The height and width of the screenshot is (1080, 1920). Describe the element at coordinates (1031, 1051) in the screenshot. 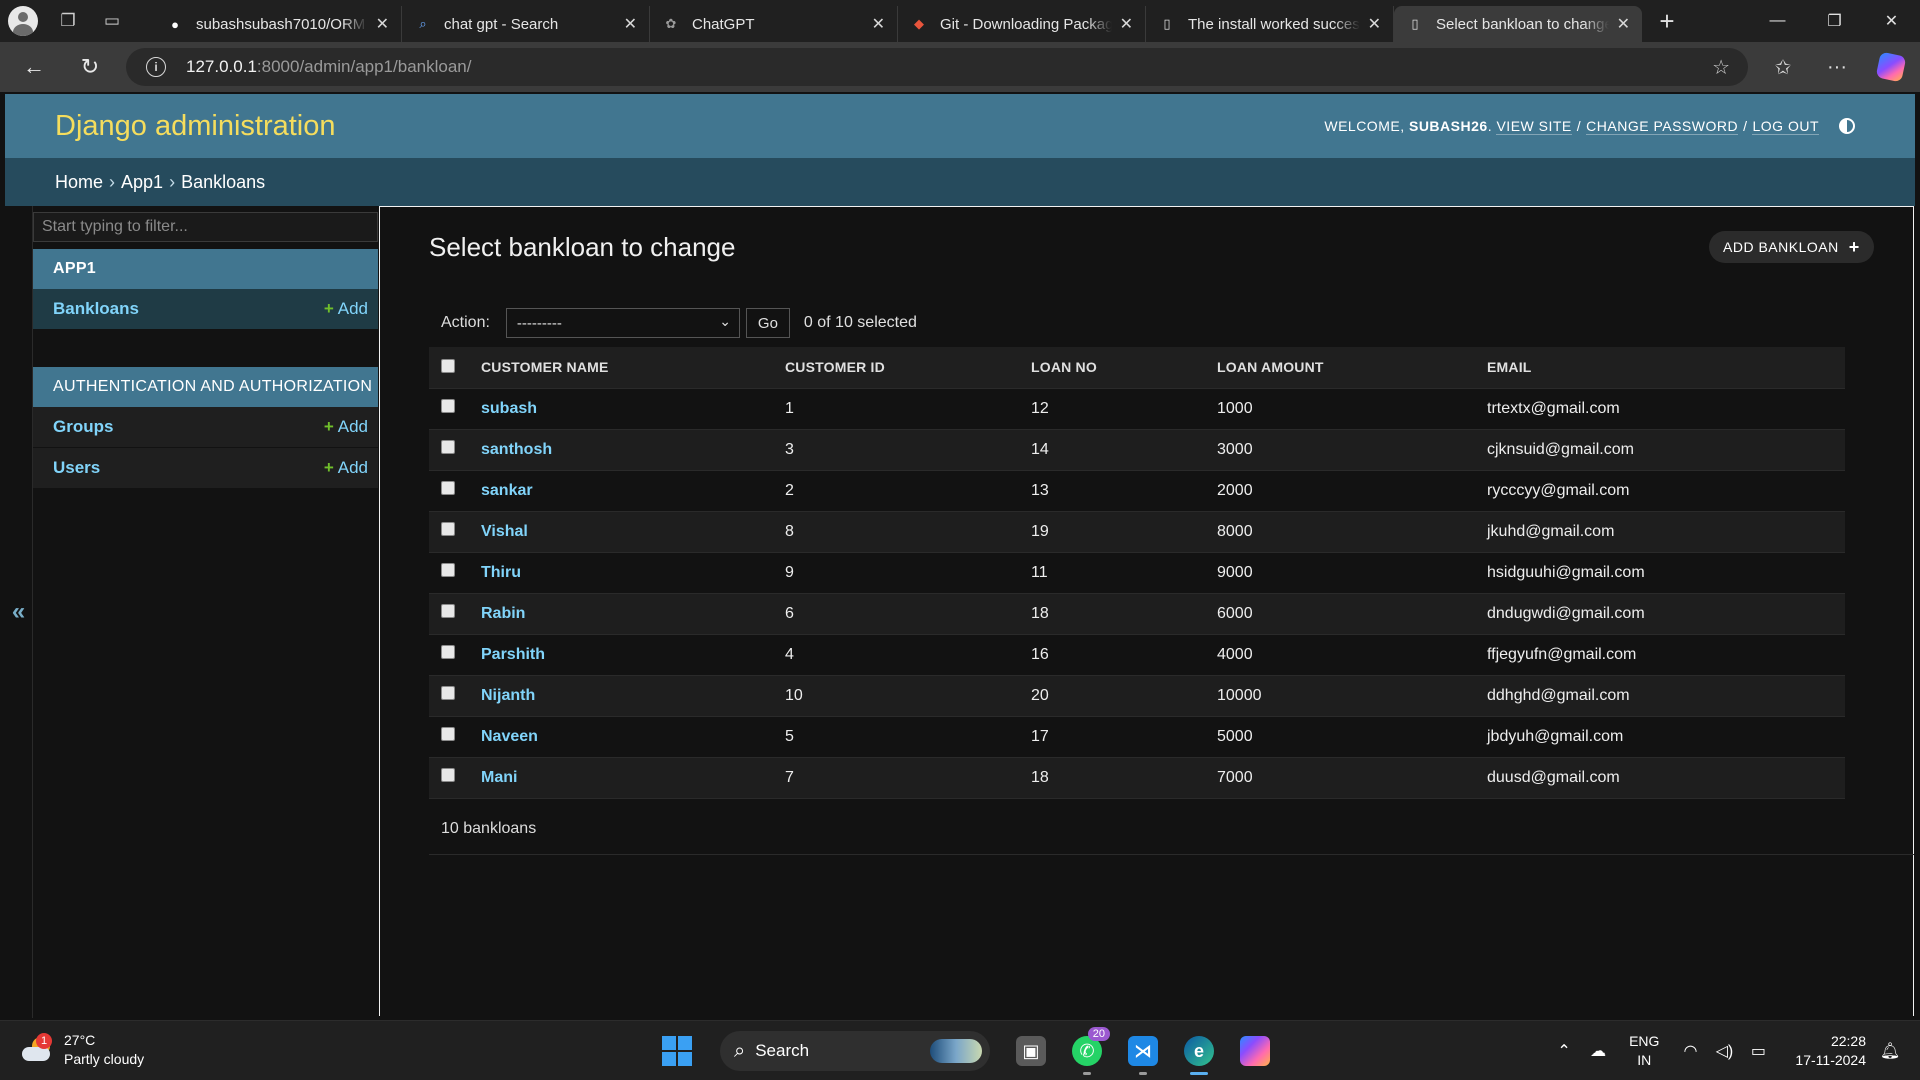

I see `task-view-button: ▣` at that location.